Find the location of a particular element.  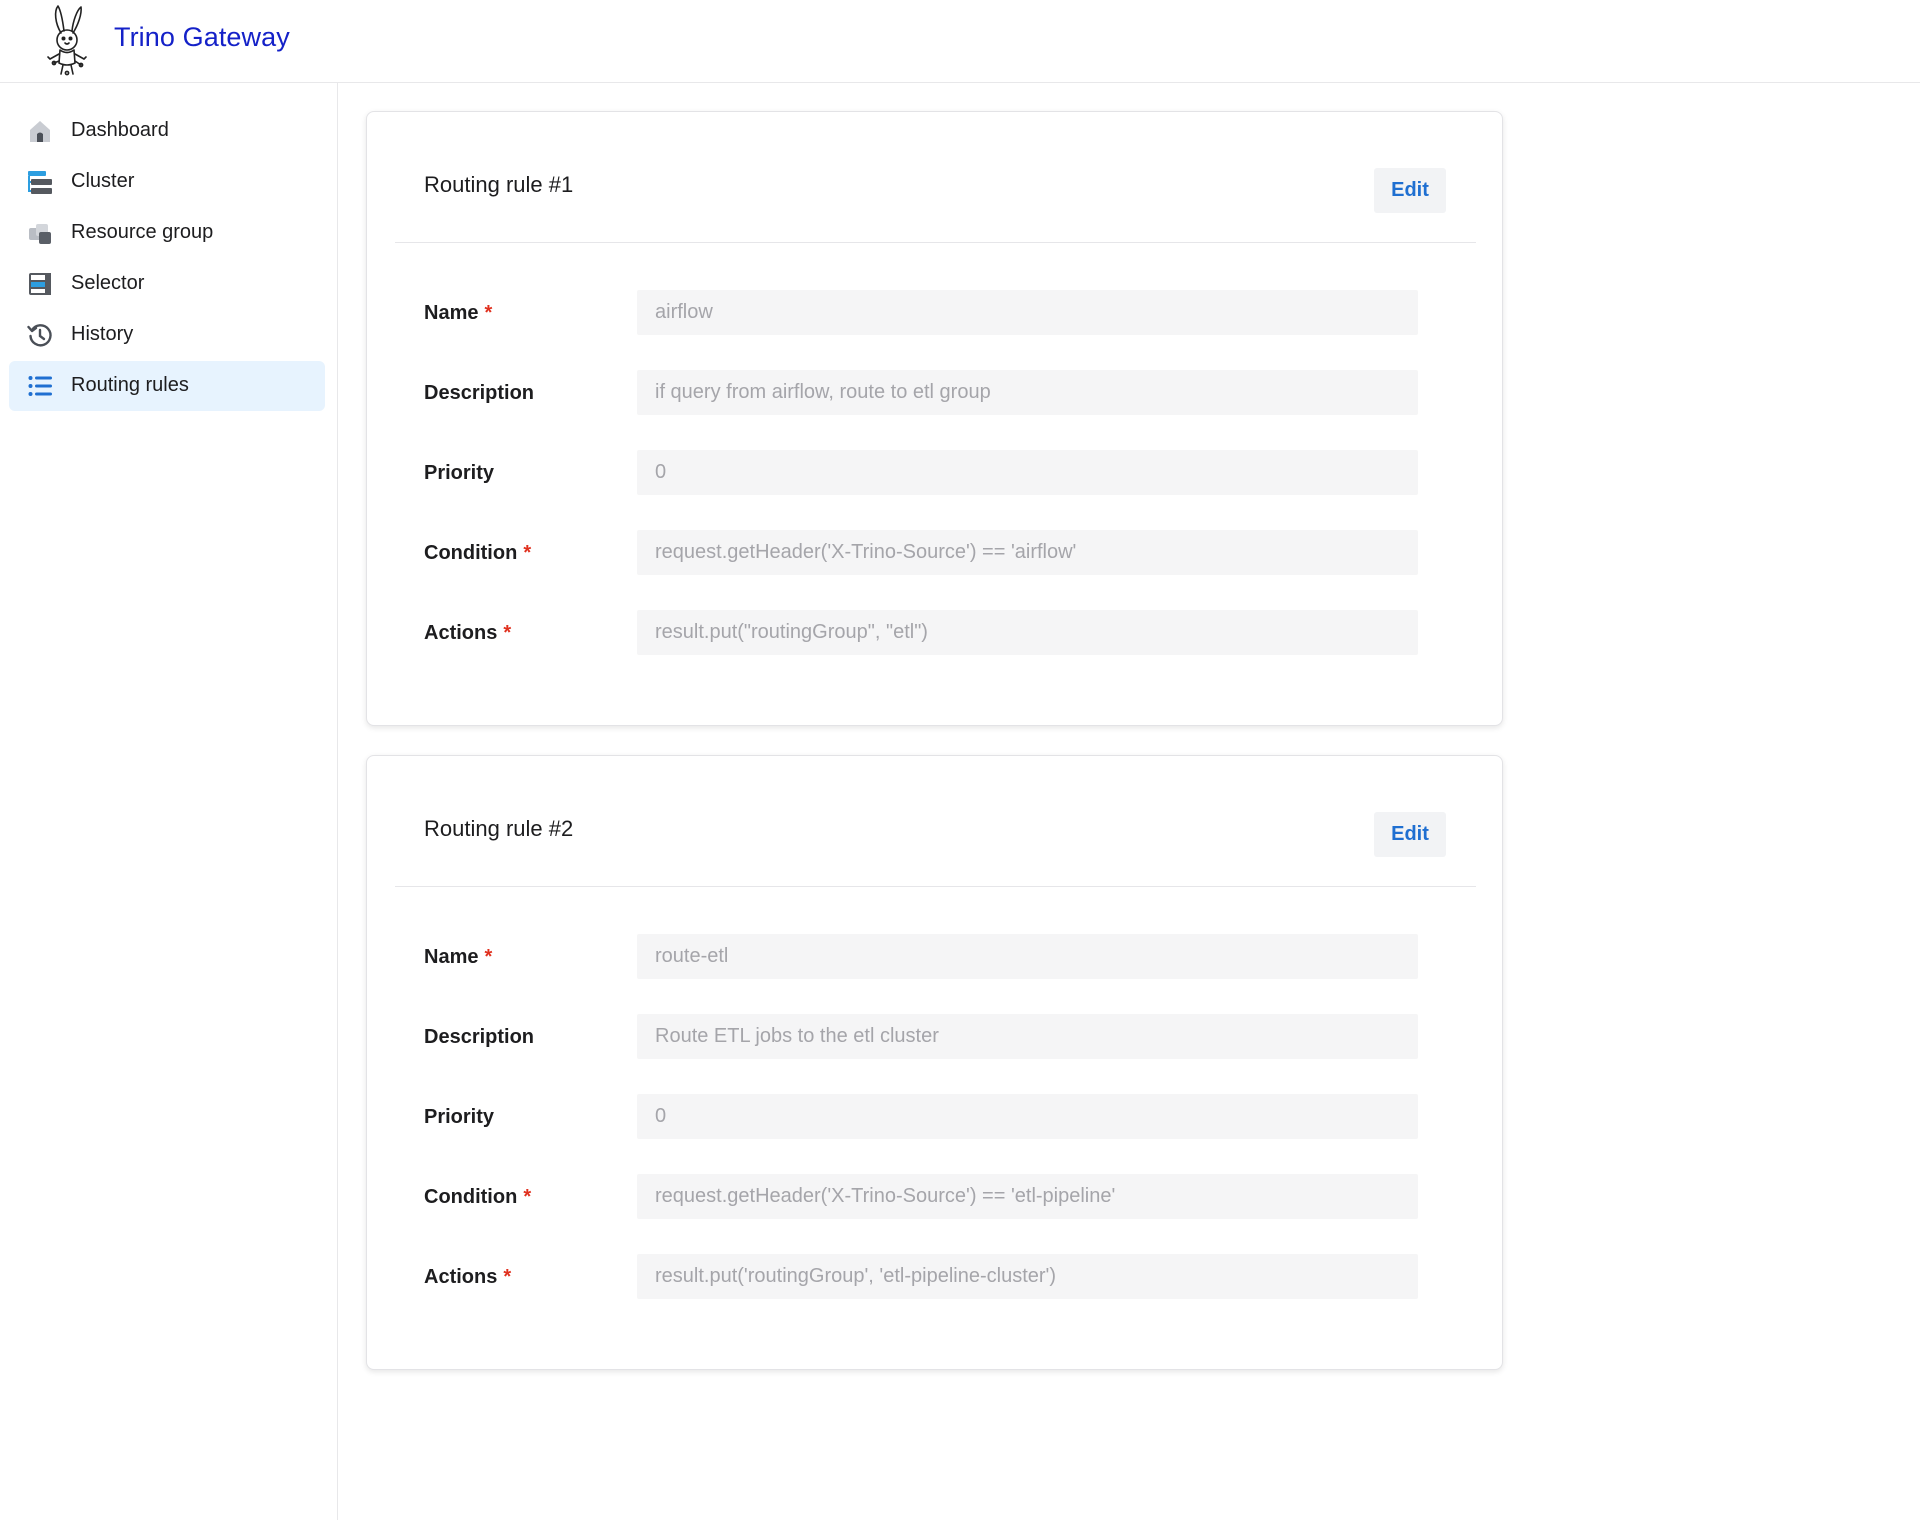

sidebar-item-resource-group: Resource group is located at coordinates (167, 233).